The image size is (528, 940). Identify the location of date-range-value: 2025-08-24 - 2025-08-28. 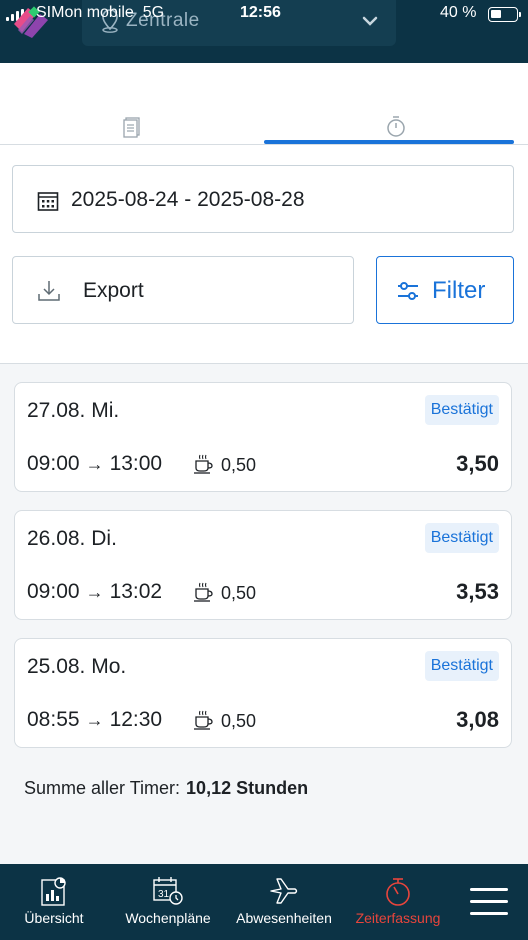
(188, 199).